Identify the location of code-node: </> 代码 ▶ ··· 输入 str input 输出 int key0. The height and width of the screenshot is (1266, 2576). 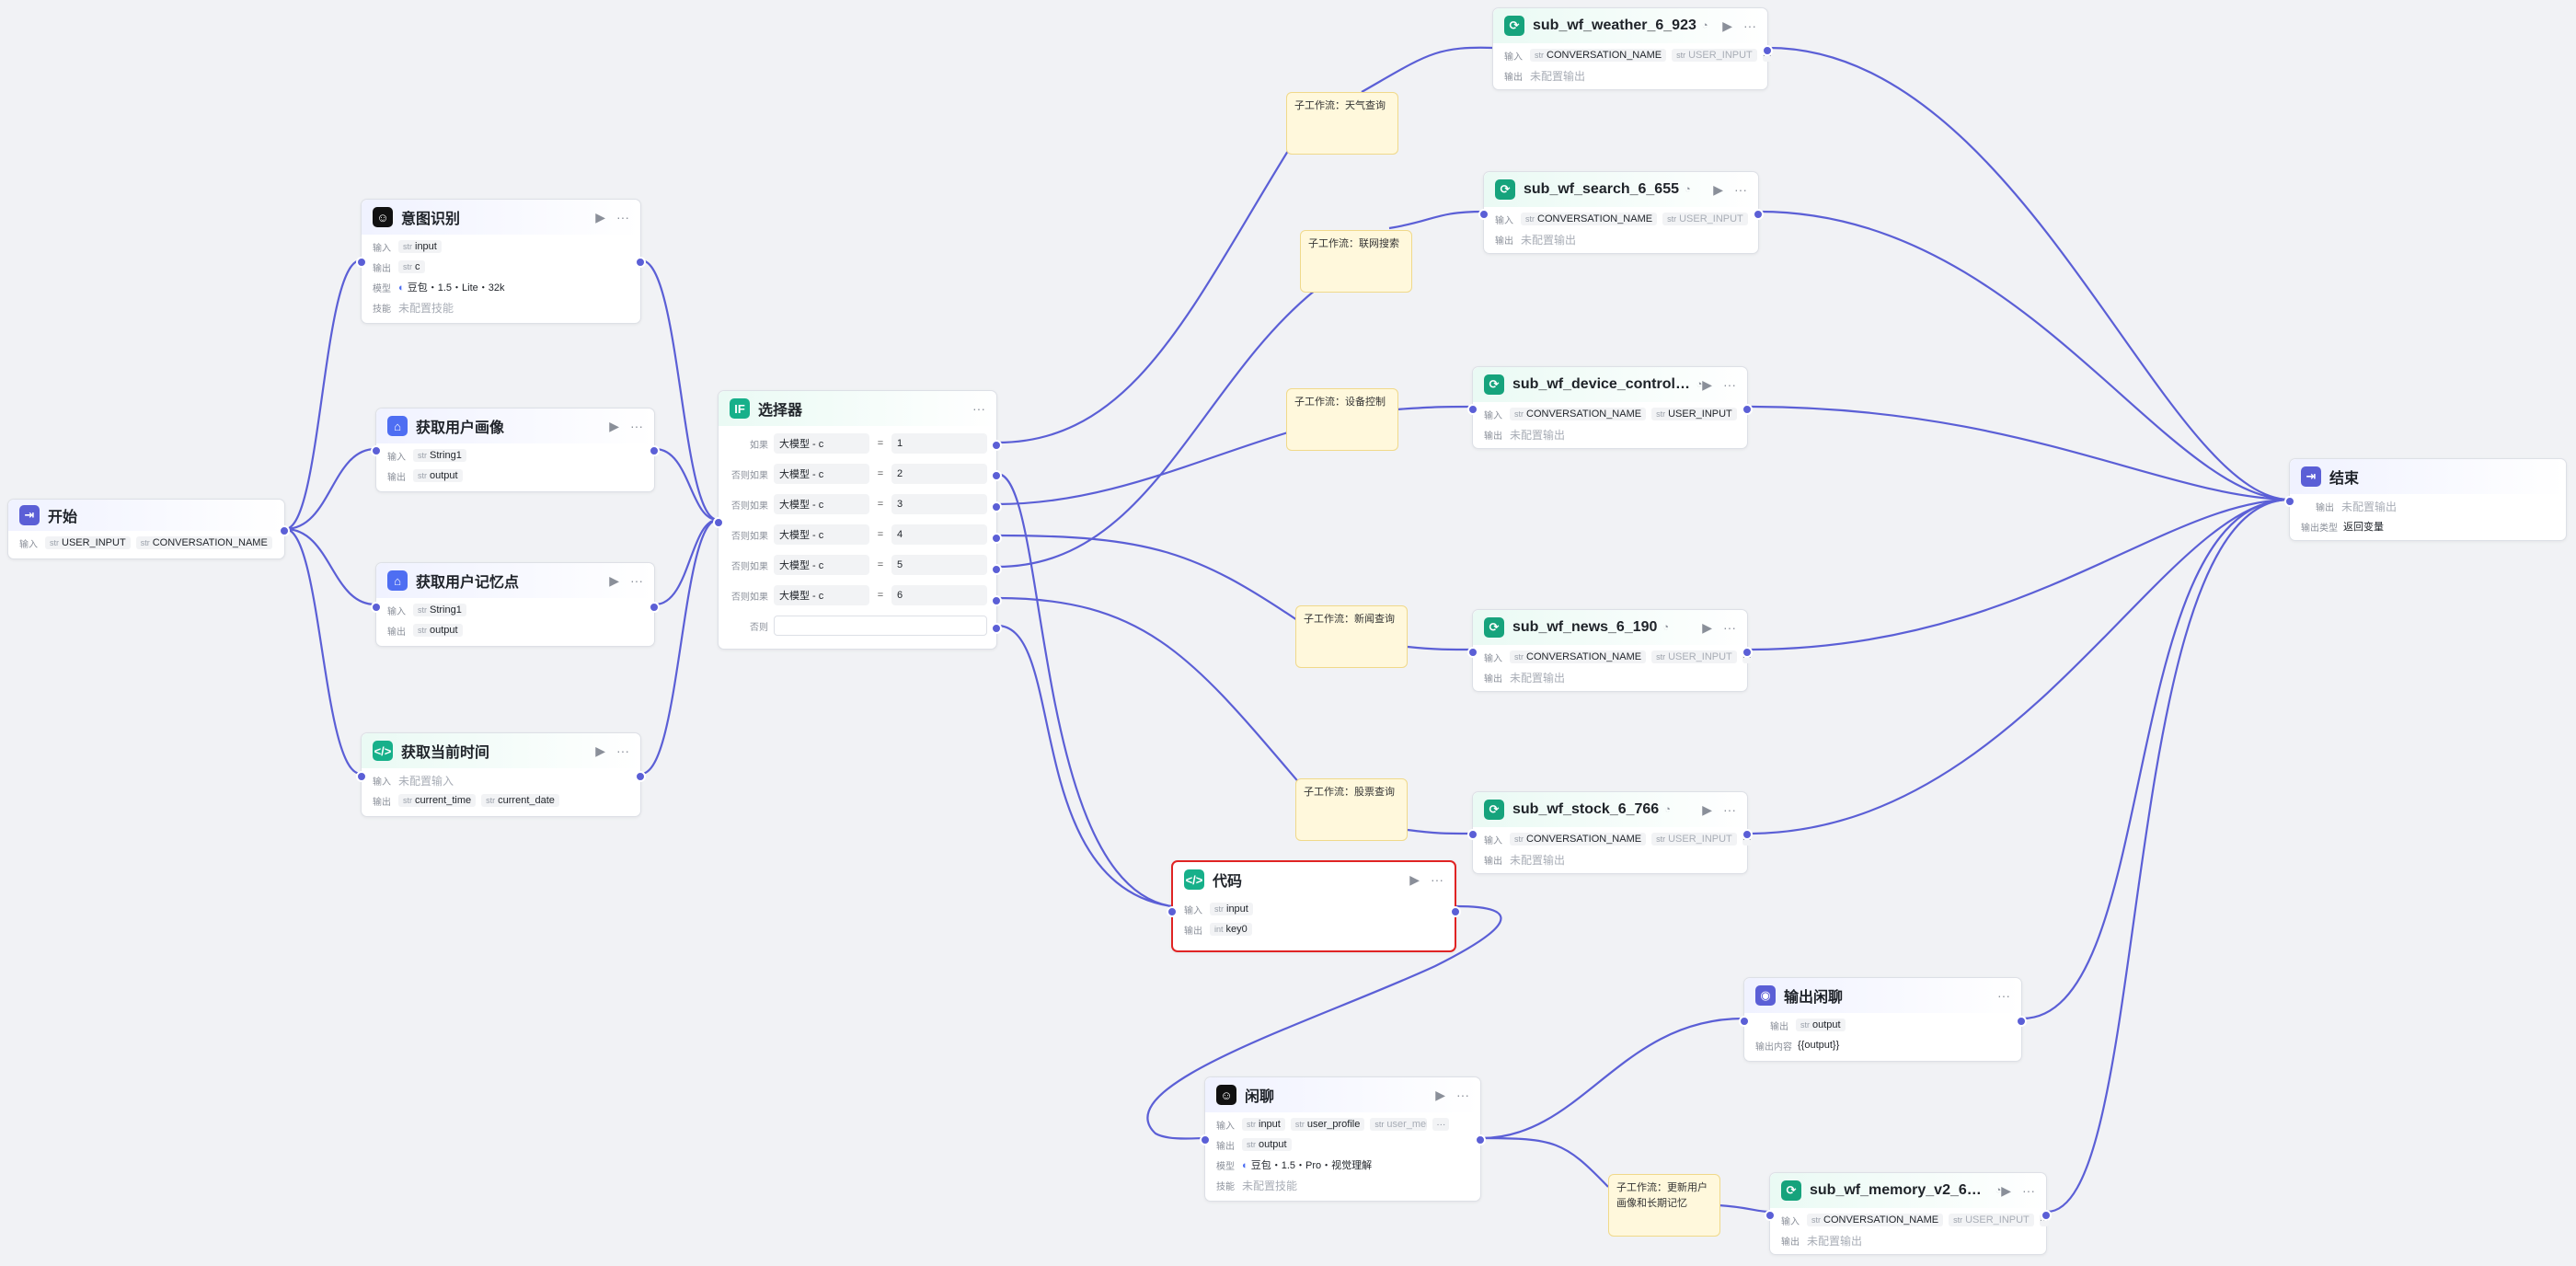
(1314, 906).